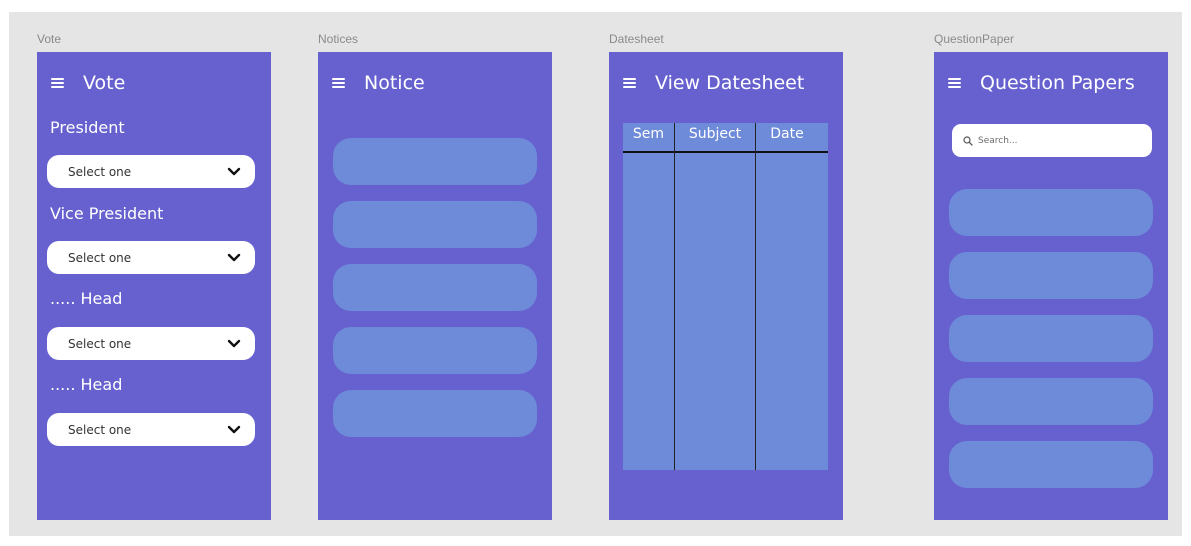  Describe the element at coordinates (104, 83) in the screenshot. I see `page-title: Vote` at that location.